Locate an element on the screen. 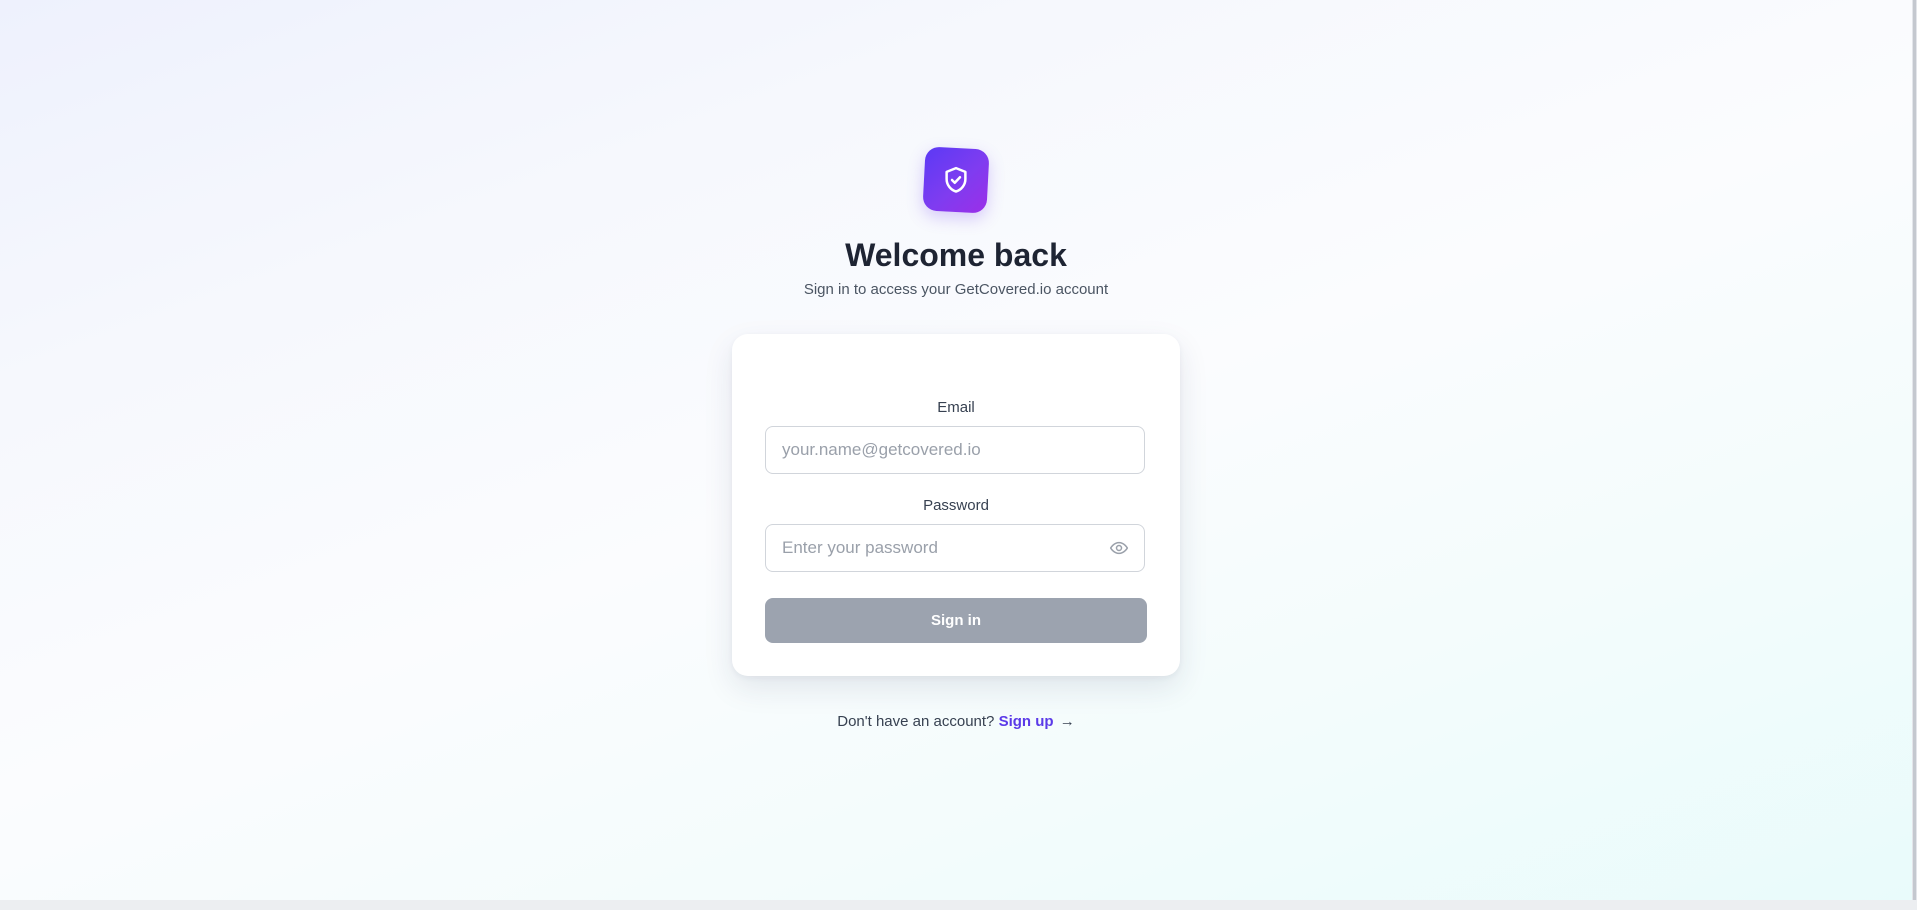 The height and width of the screenshot is (910, 1917). login-card: Email Password Sign in is located at coordinates (956, 505).